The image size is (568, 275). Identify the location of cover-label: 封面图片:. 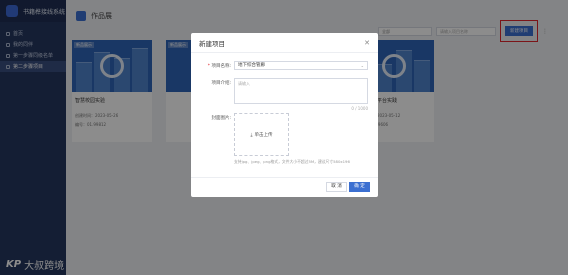
(221, 118).